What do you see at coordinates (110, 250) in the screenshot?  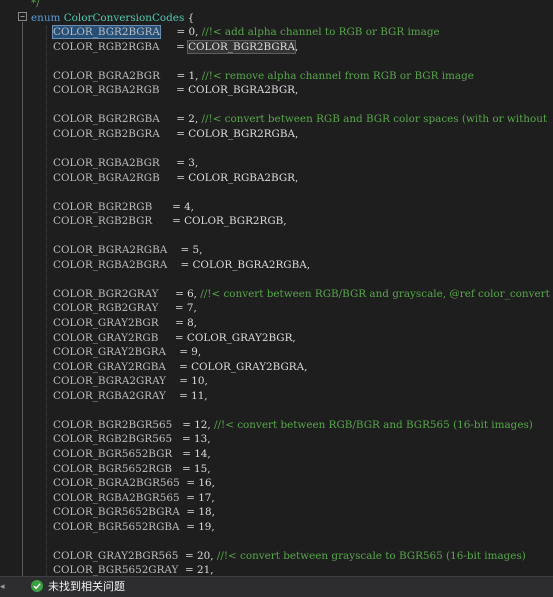 I see `enum-member-name: COLOR_BGRA2RGBA` at bounding box center [110, 250].